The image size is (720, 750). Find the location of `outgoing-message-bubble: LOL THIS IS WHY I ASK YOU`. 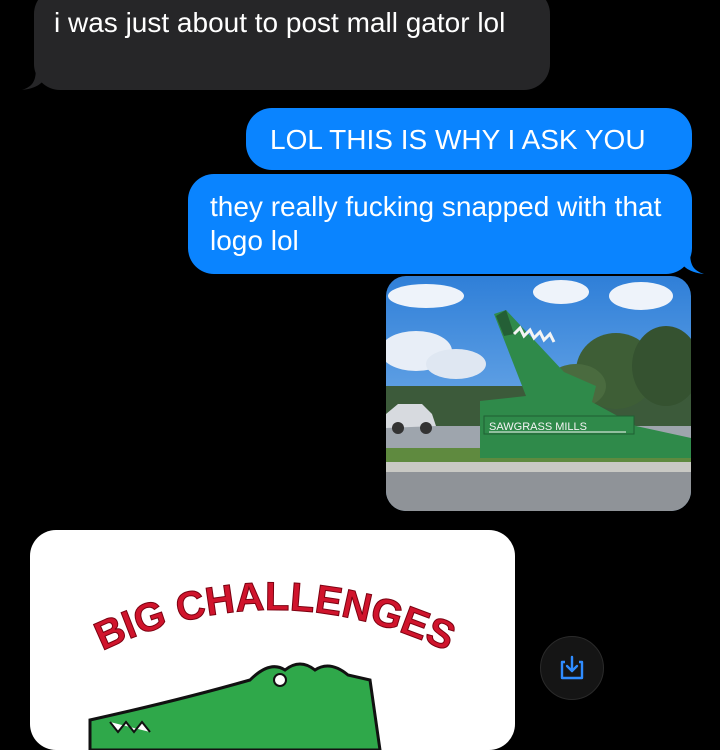

outgoing-message-bubble: LOL THIS IS WHY I ASK YOU is located at coordinates (469, 139).